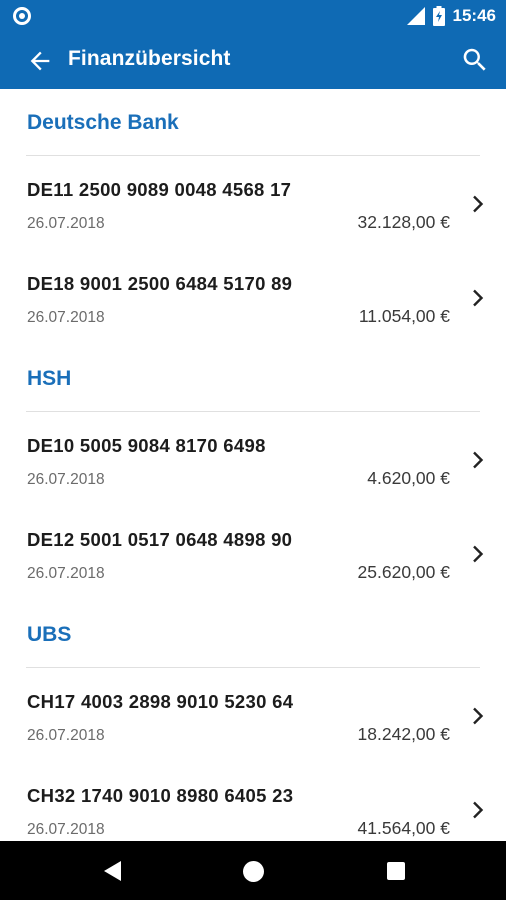 The image size is (506, 900). Describe the element at coordinates (103, 122) in the screenshot. I see `group-name: Deutsche Bank` at that location.